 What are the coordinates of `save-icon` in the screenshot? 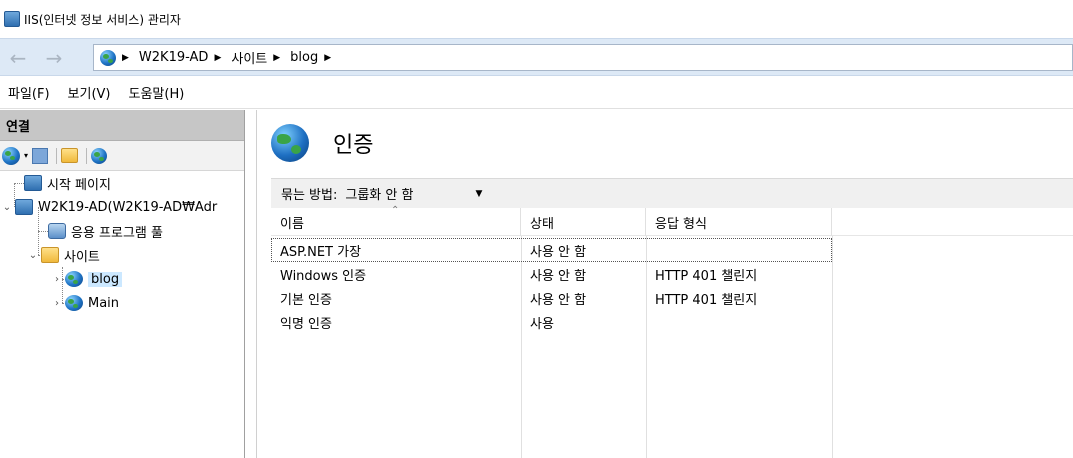 It's located at (40, 155).